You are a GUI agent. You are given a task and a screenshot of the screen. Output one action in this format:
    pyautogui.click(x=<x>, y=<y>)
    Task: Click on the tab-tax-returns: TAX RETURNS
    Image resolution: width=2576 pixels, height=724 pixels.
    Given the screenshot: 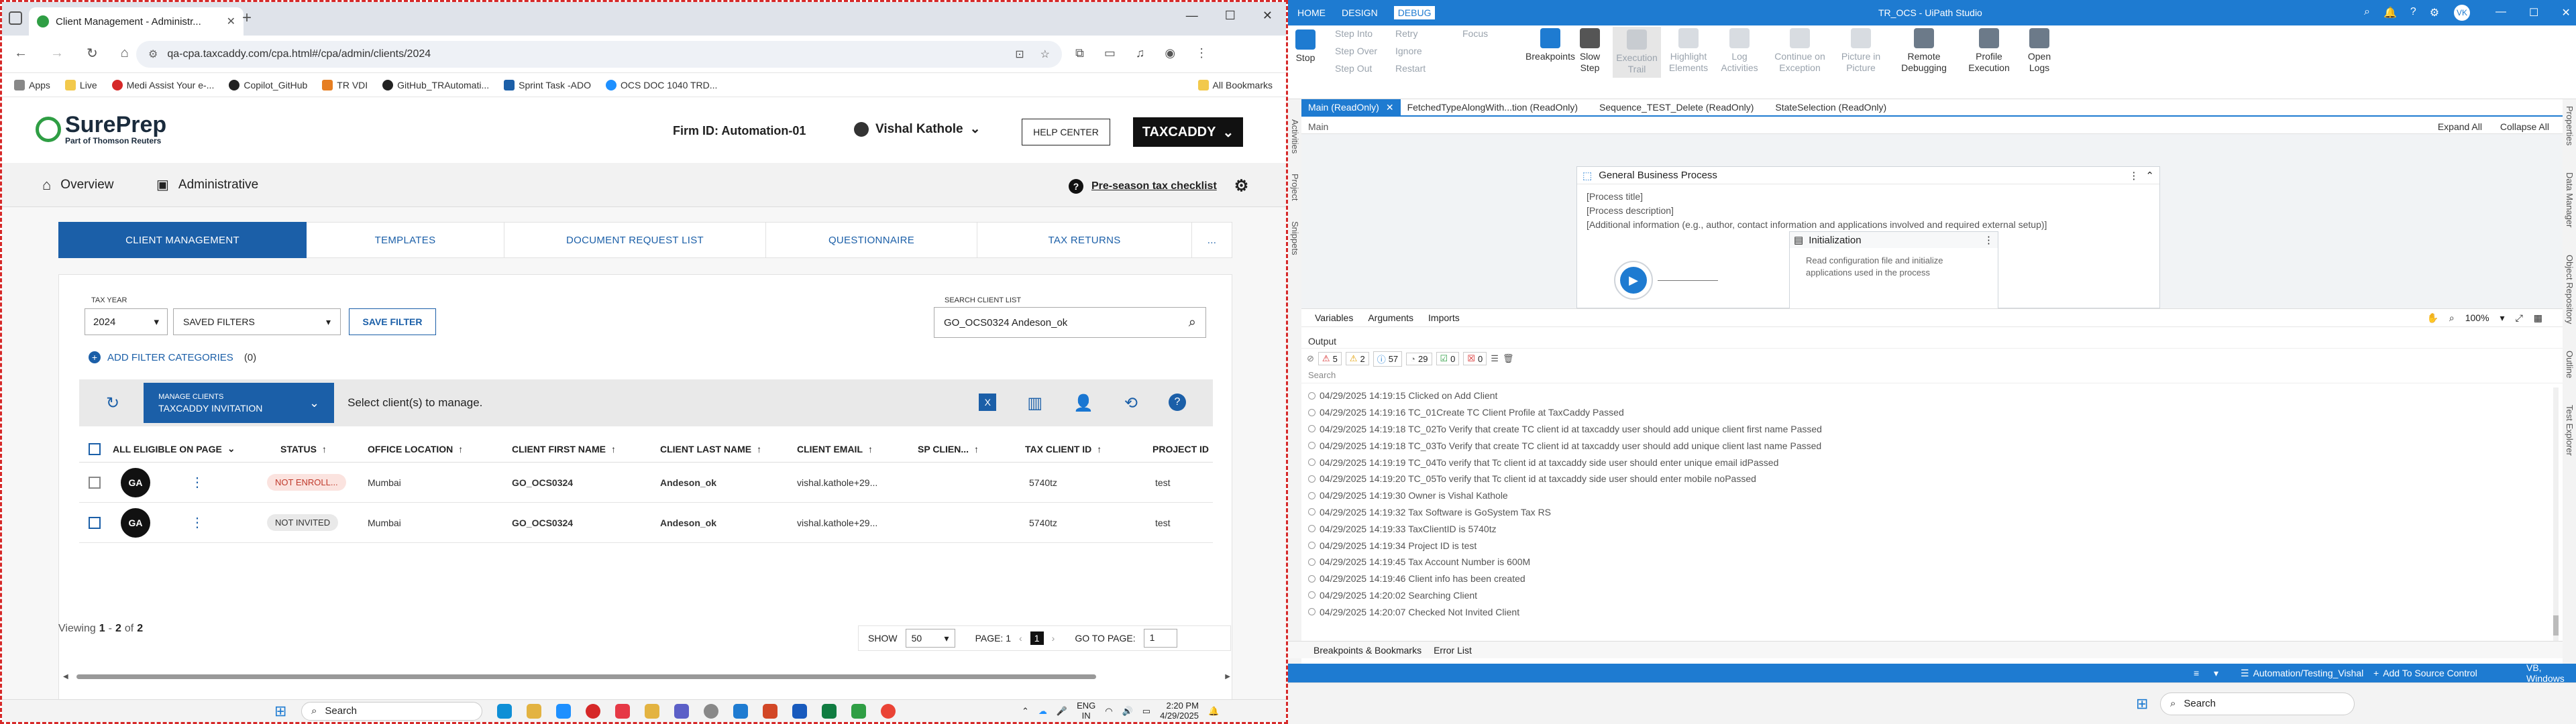 What is the action you would take?
    pyautogui.click(x=1084, y=240)
    